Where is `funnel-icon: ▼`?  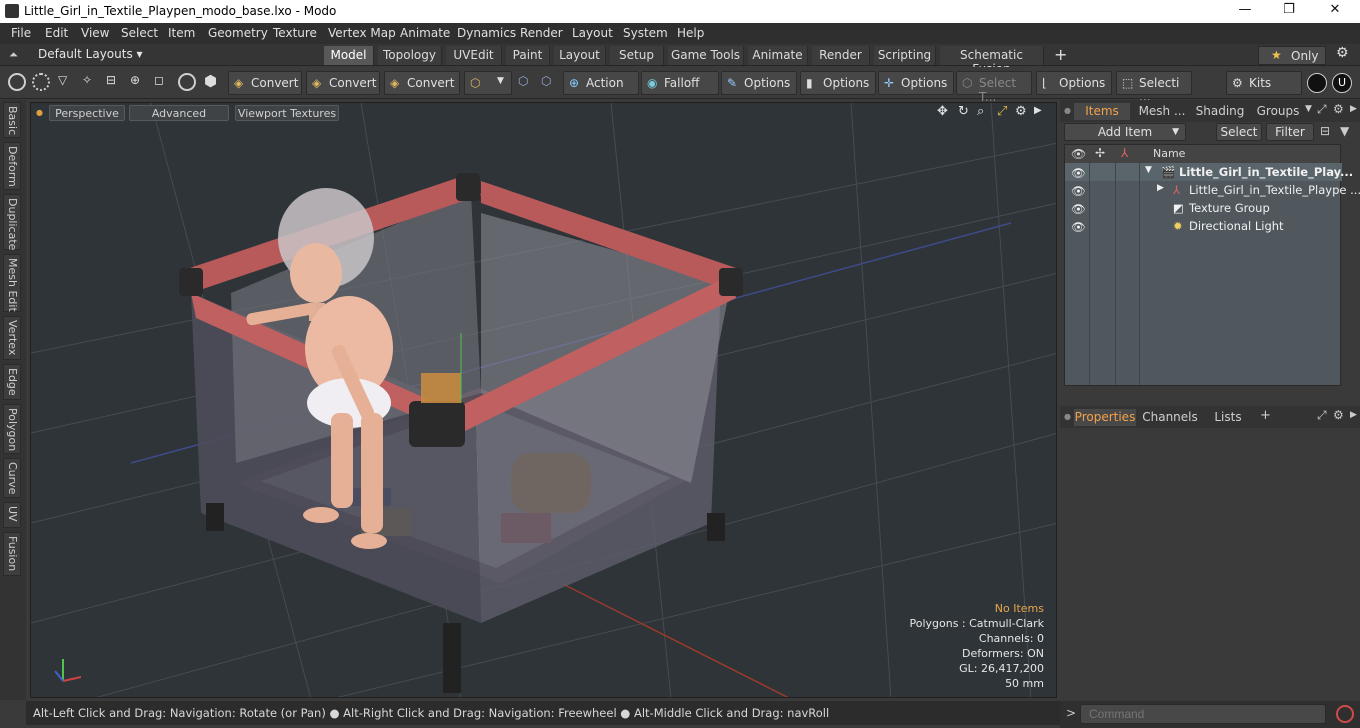
funnel-icon: ▼ is located at coordinates (1344, 131).